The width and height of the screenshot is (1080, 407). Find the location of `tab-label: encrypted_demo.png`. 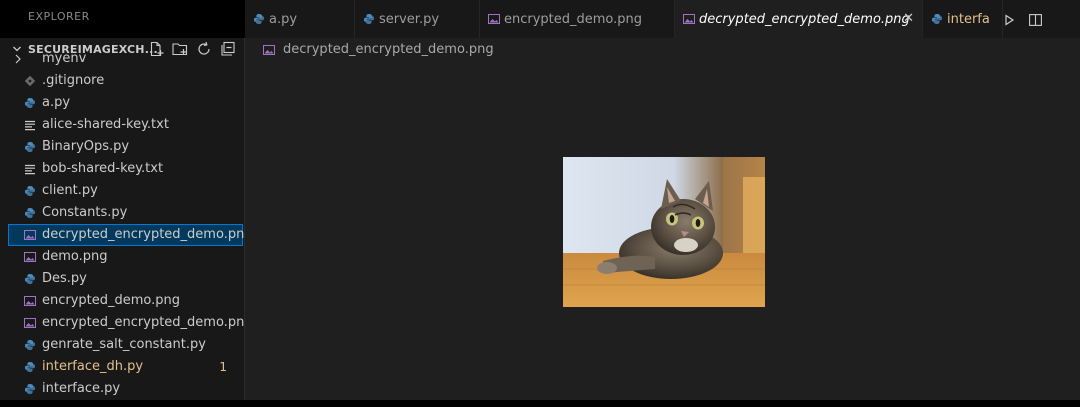

tab-label: encrypted_demo.png is located at coordinates (573, 19).